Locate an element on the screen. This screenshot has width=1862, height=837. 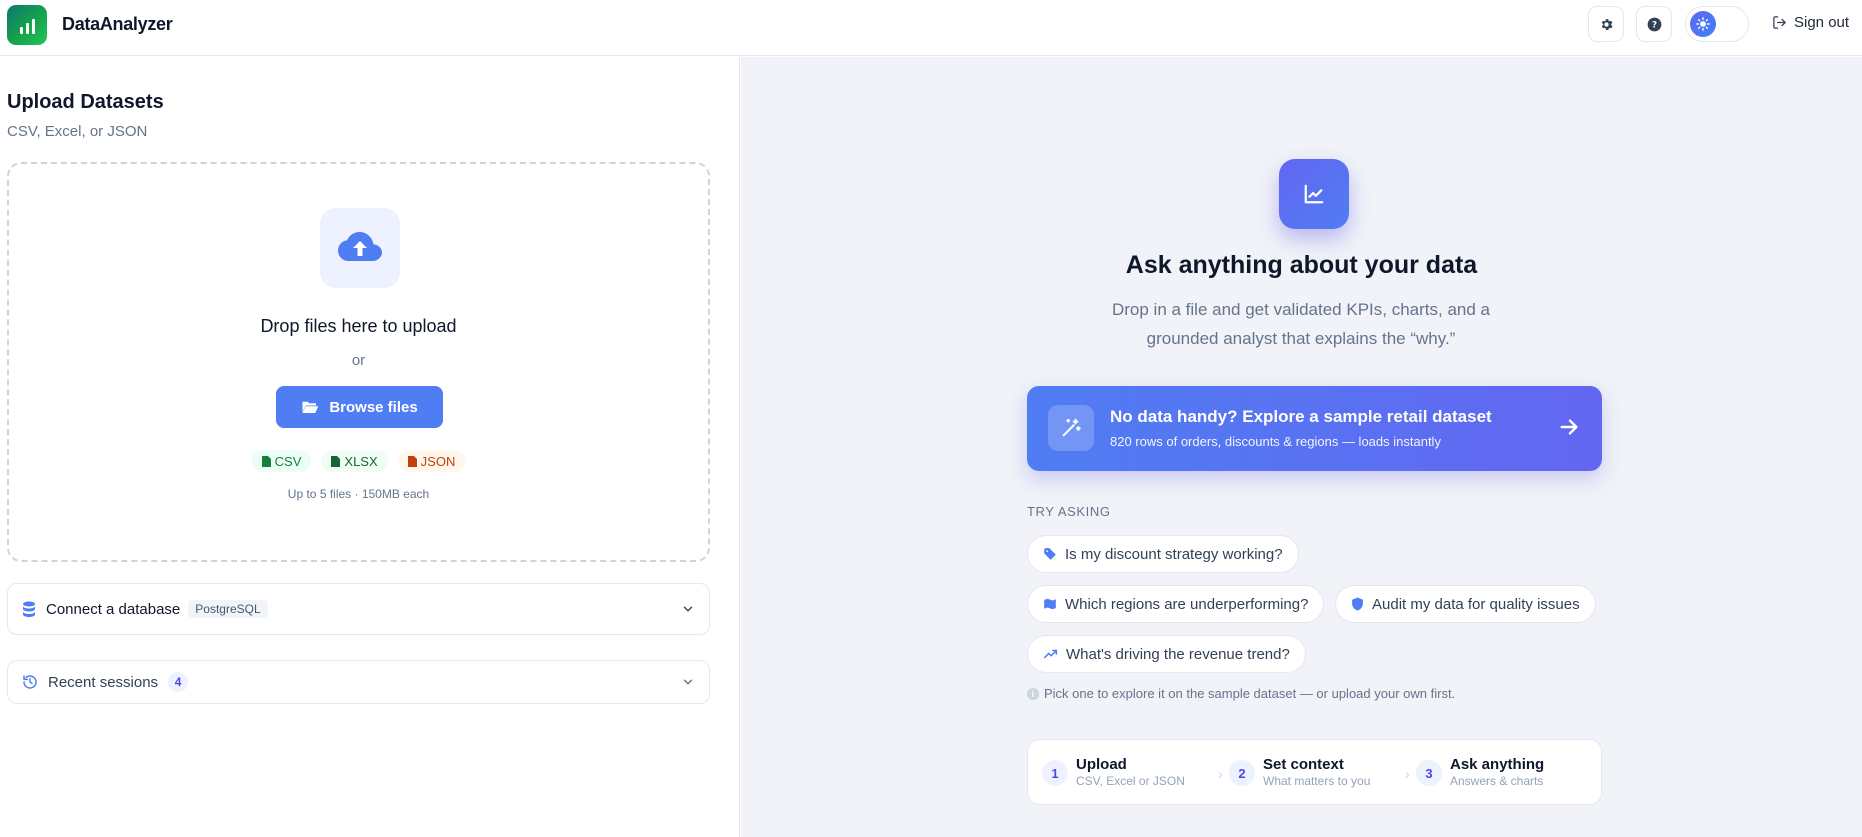
gear-icon is located at coordinates (1607, 24).